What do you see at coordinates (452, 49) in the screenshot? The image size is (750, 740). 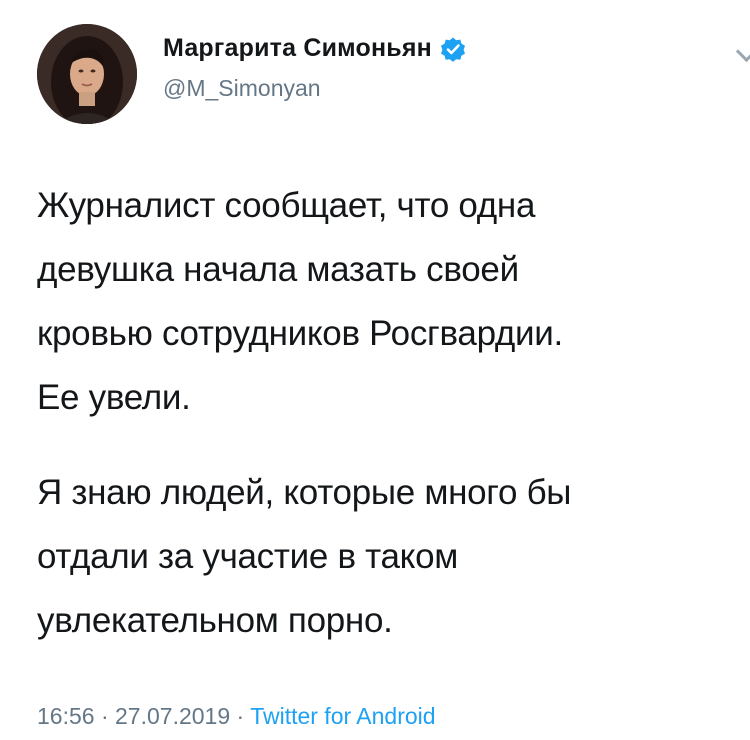 I see `verified-badge-icon` at bounding box center [452, 49].